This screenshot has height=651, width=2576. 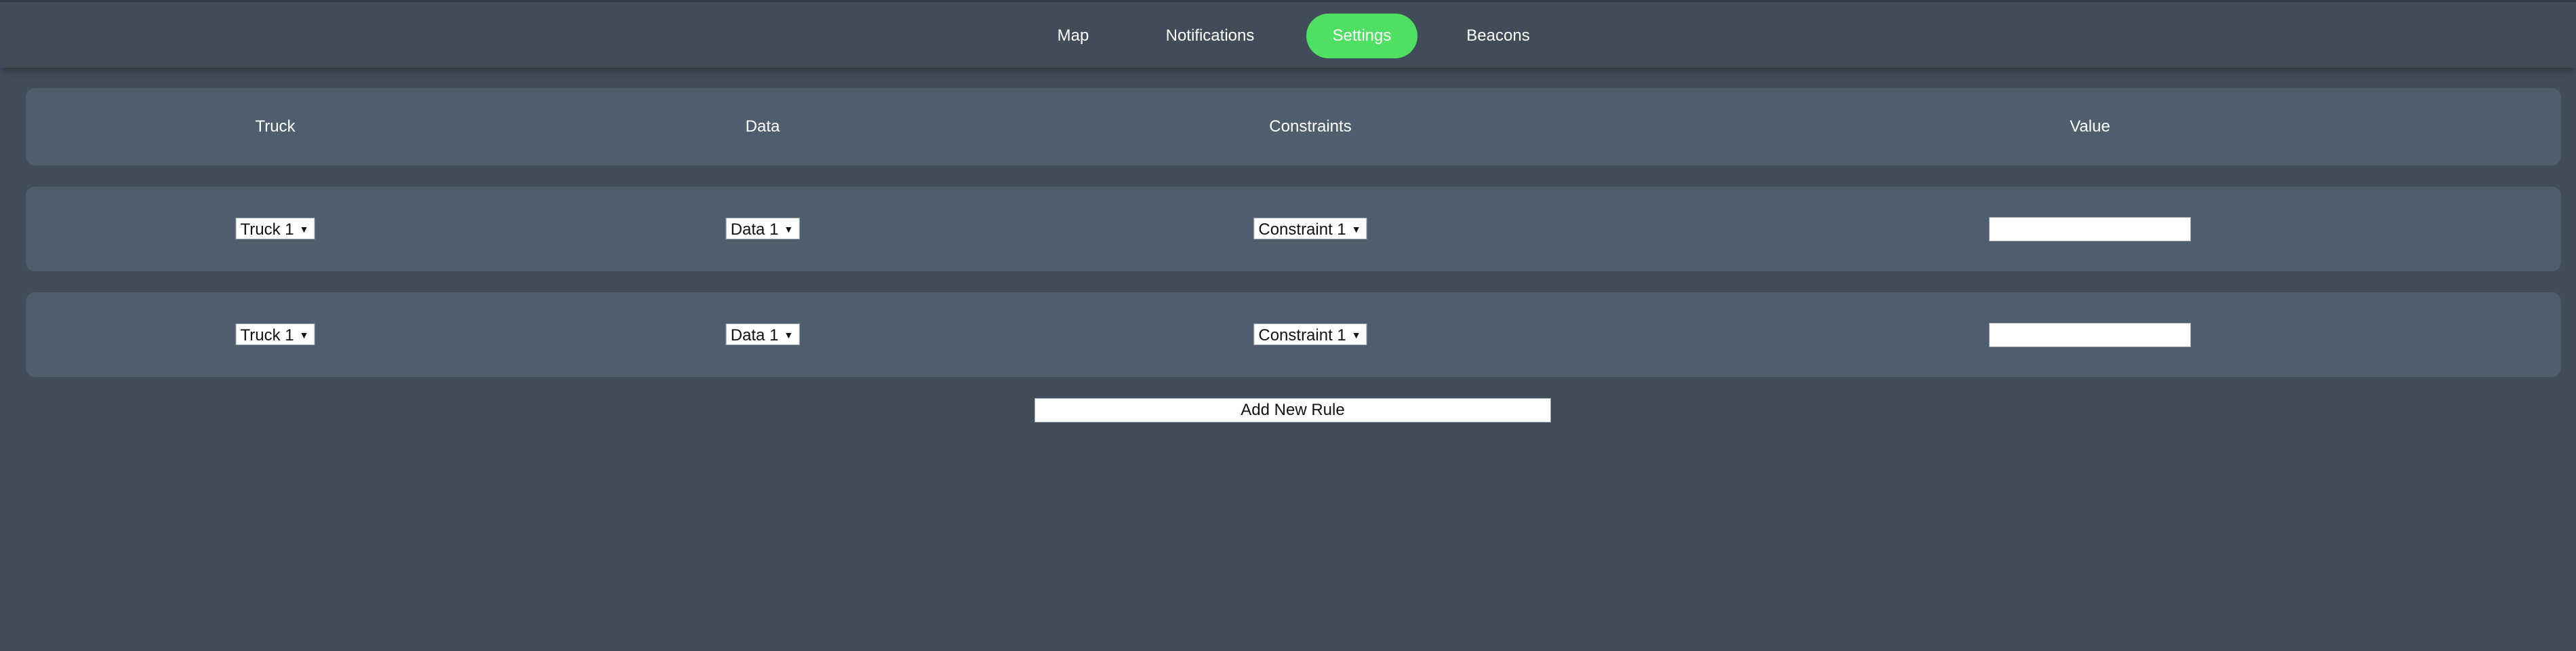 What do you see at coordinates (1498, 36) in the screenshot?
I see `nav-beacons: Beacons` at bounding box center [1498, 36].